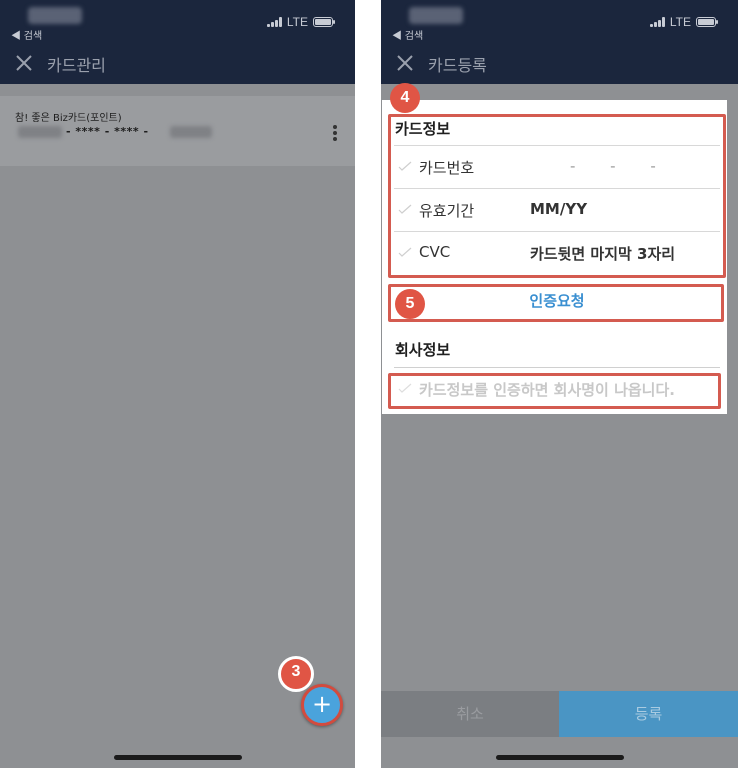 Image resolution: width=738 pixels, height=768 pixels. I want to click on card-list-item: 참! 좋은 Biz카드(포인트) - **** - **** -, so click(177, 131).